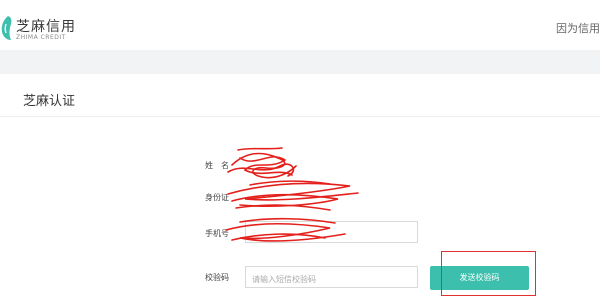  I want to click on zhima-logo: 芝麻信用 ZHIMA CREDIT, so click(60, 25).